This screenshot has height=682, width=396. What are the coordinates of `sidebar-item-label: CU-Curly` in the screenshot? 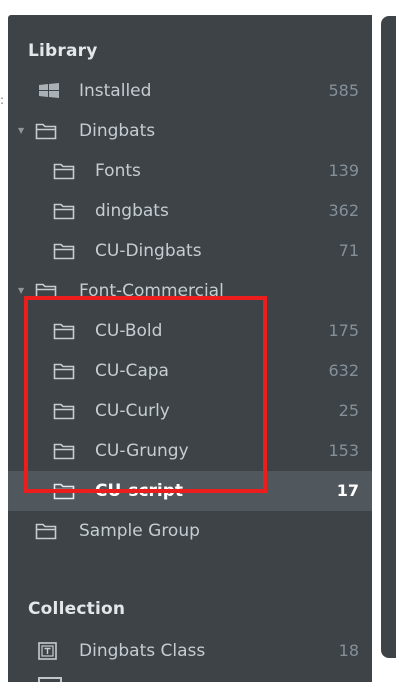 It's located at (132, 411).